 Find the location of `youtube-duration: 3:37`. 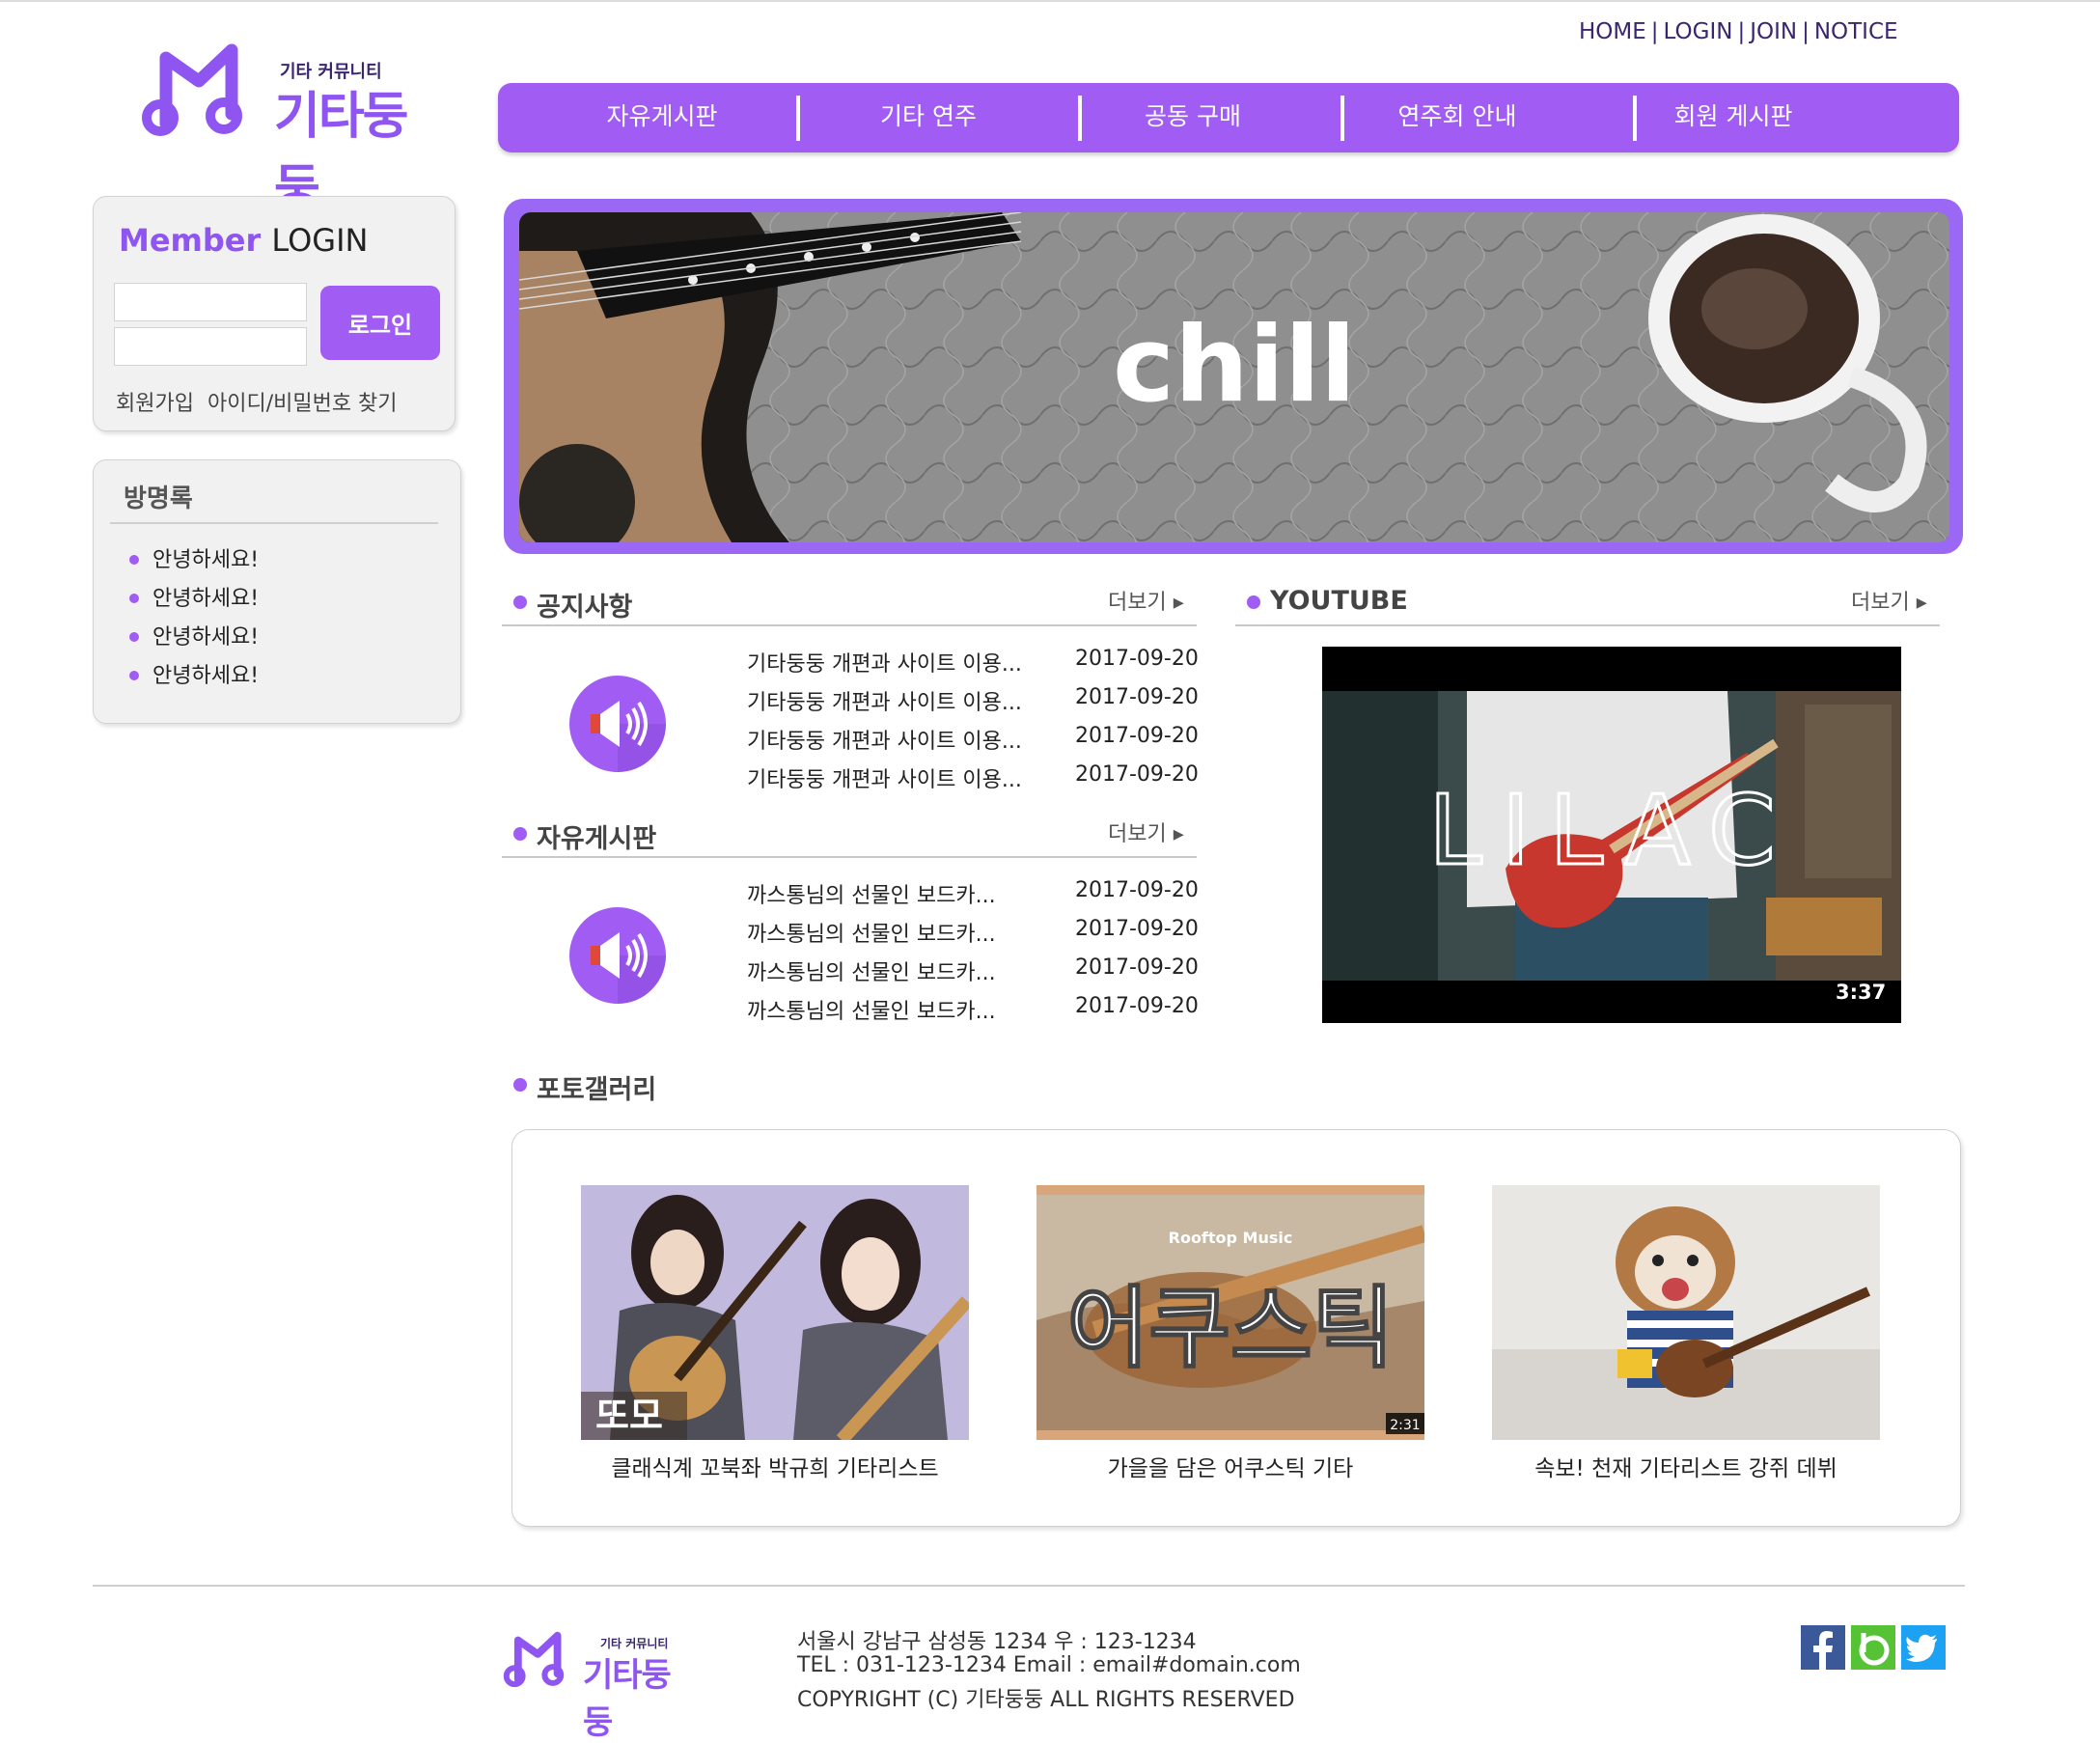

youtube-duration: 3:37 is located at coordinates (1861, 992).